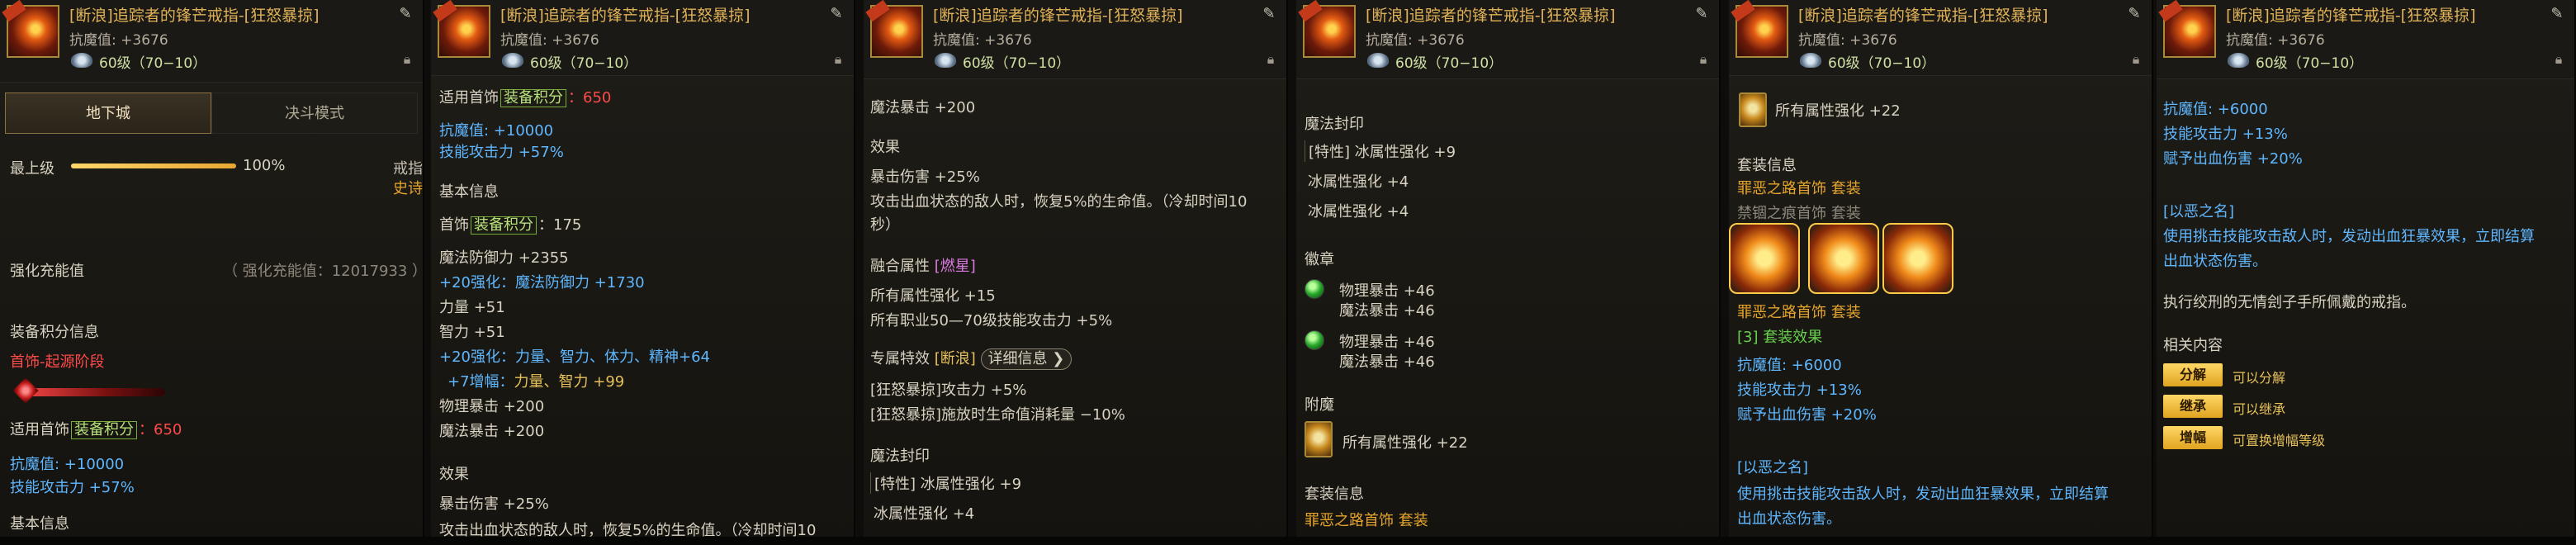 The width and height of the screenshot is (2576, 545). What do you see at coordinates (1358, 182) in the screenshot?
I see `ice-line-1: 冰属性强化 +4` at bounding box center [1358, 182].